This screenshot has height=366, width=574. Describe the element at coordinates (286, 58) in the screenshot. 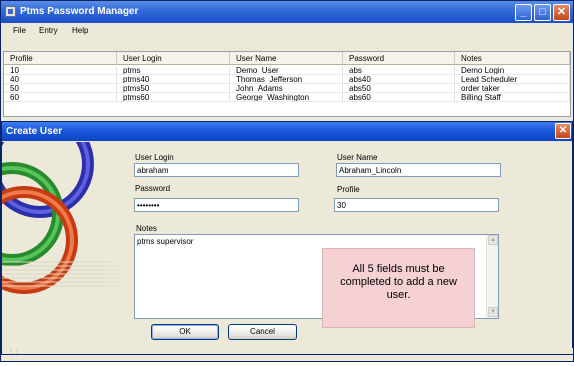

I see `column-header-user-name: User Name` at that location.